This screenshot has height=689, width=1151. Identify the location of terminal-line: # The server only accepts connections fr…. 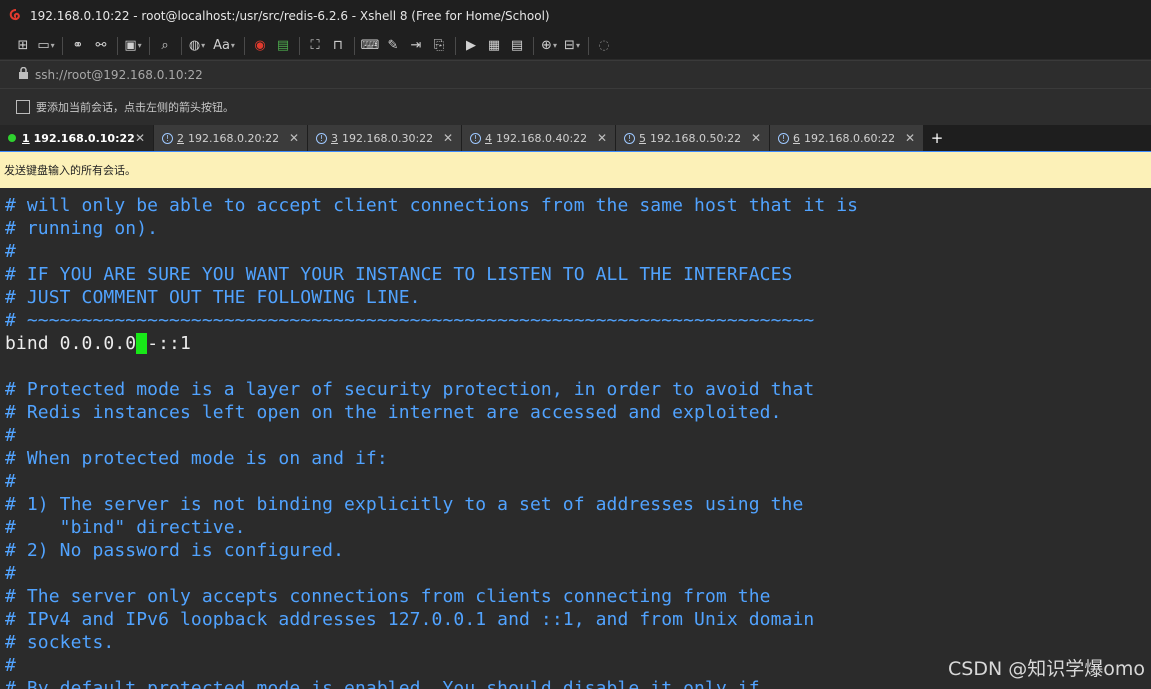
(388, 596).